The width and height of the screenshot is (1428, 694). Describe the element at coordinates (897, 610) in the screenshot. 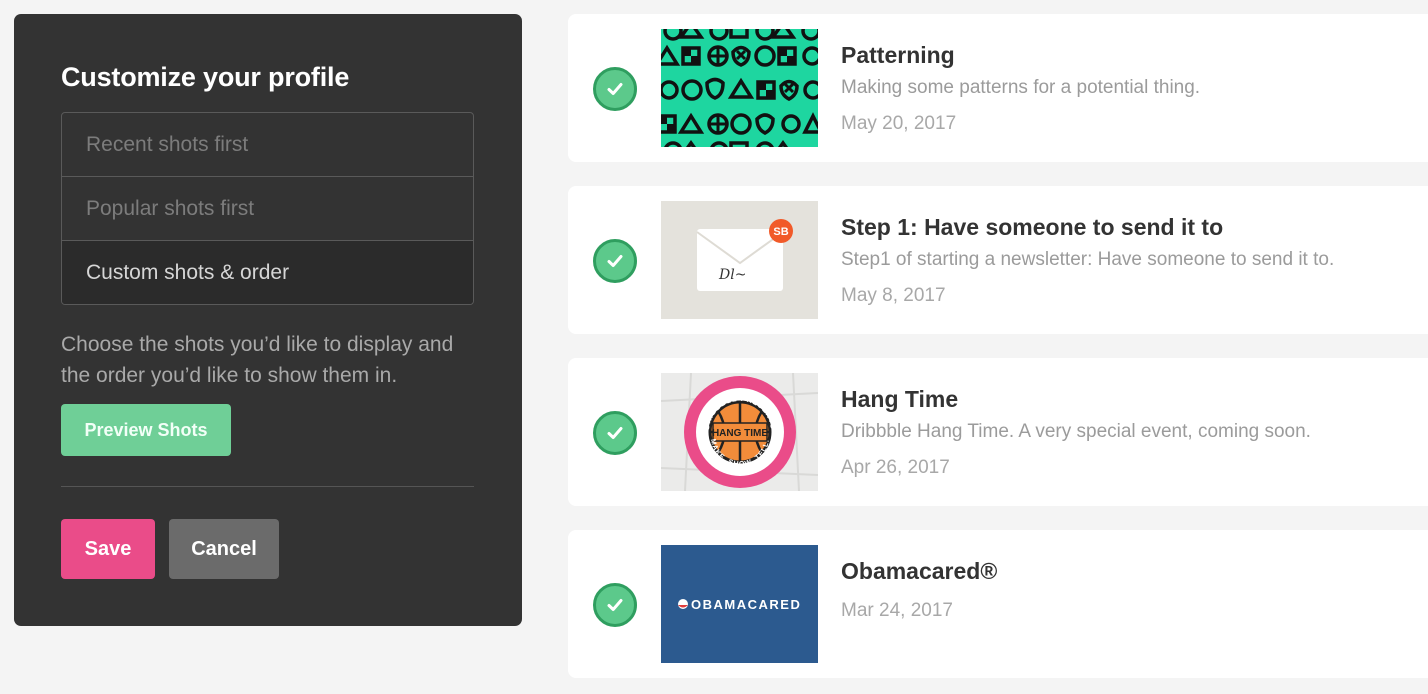

I see `shot-date: Mar 24, 2017` at that location.